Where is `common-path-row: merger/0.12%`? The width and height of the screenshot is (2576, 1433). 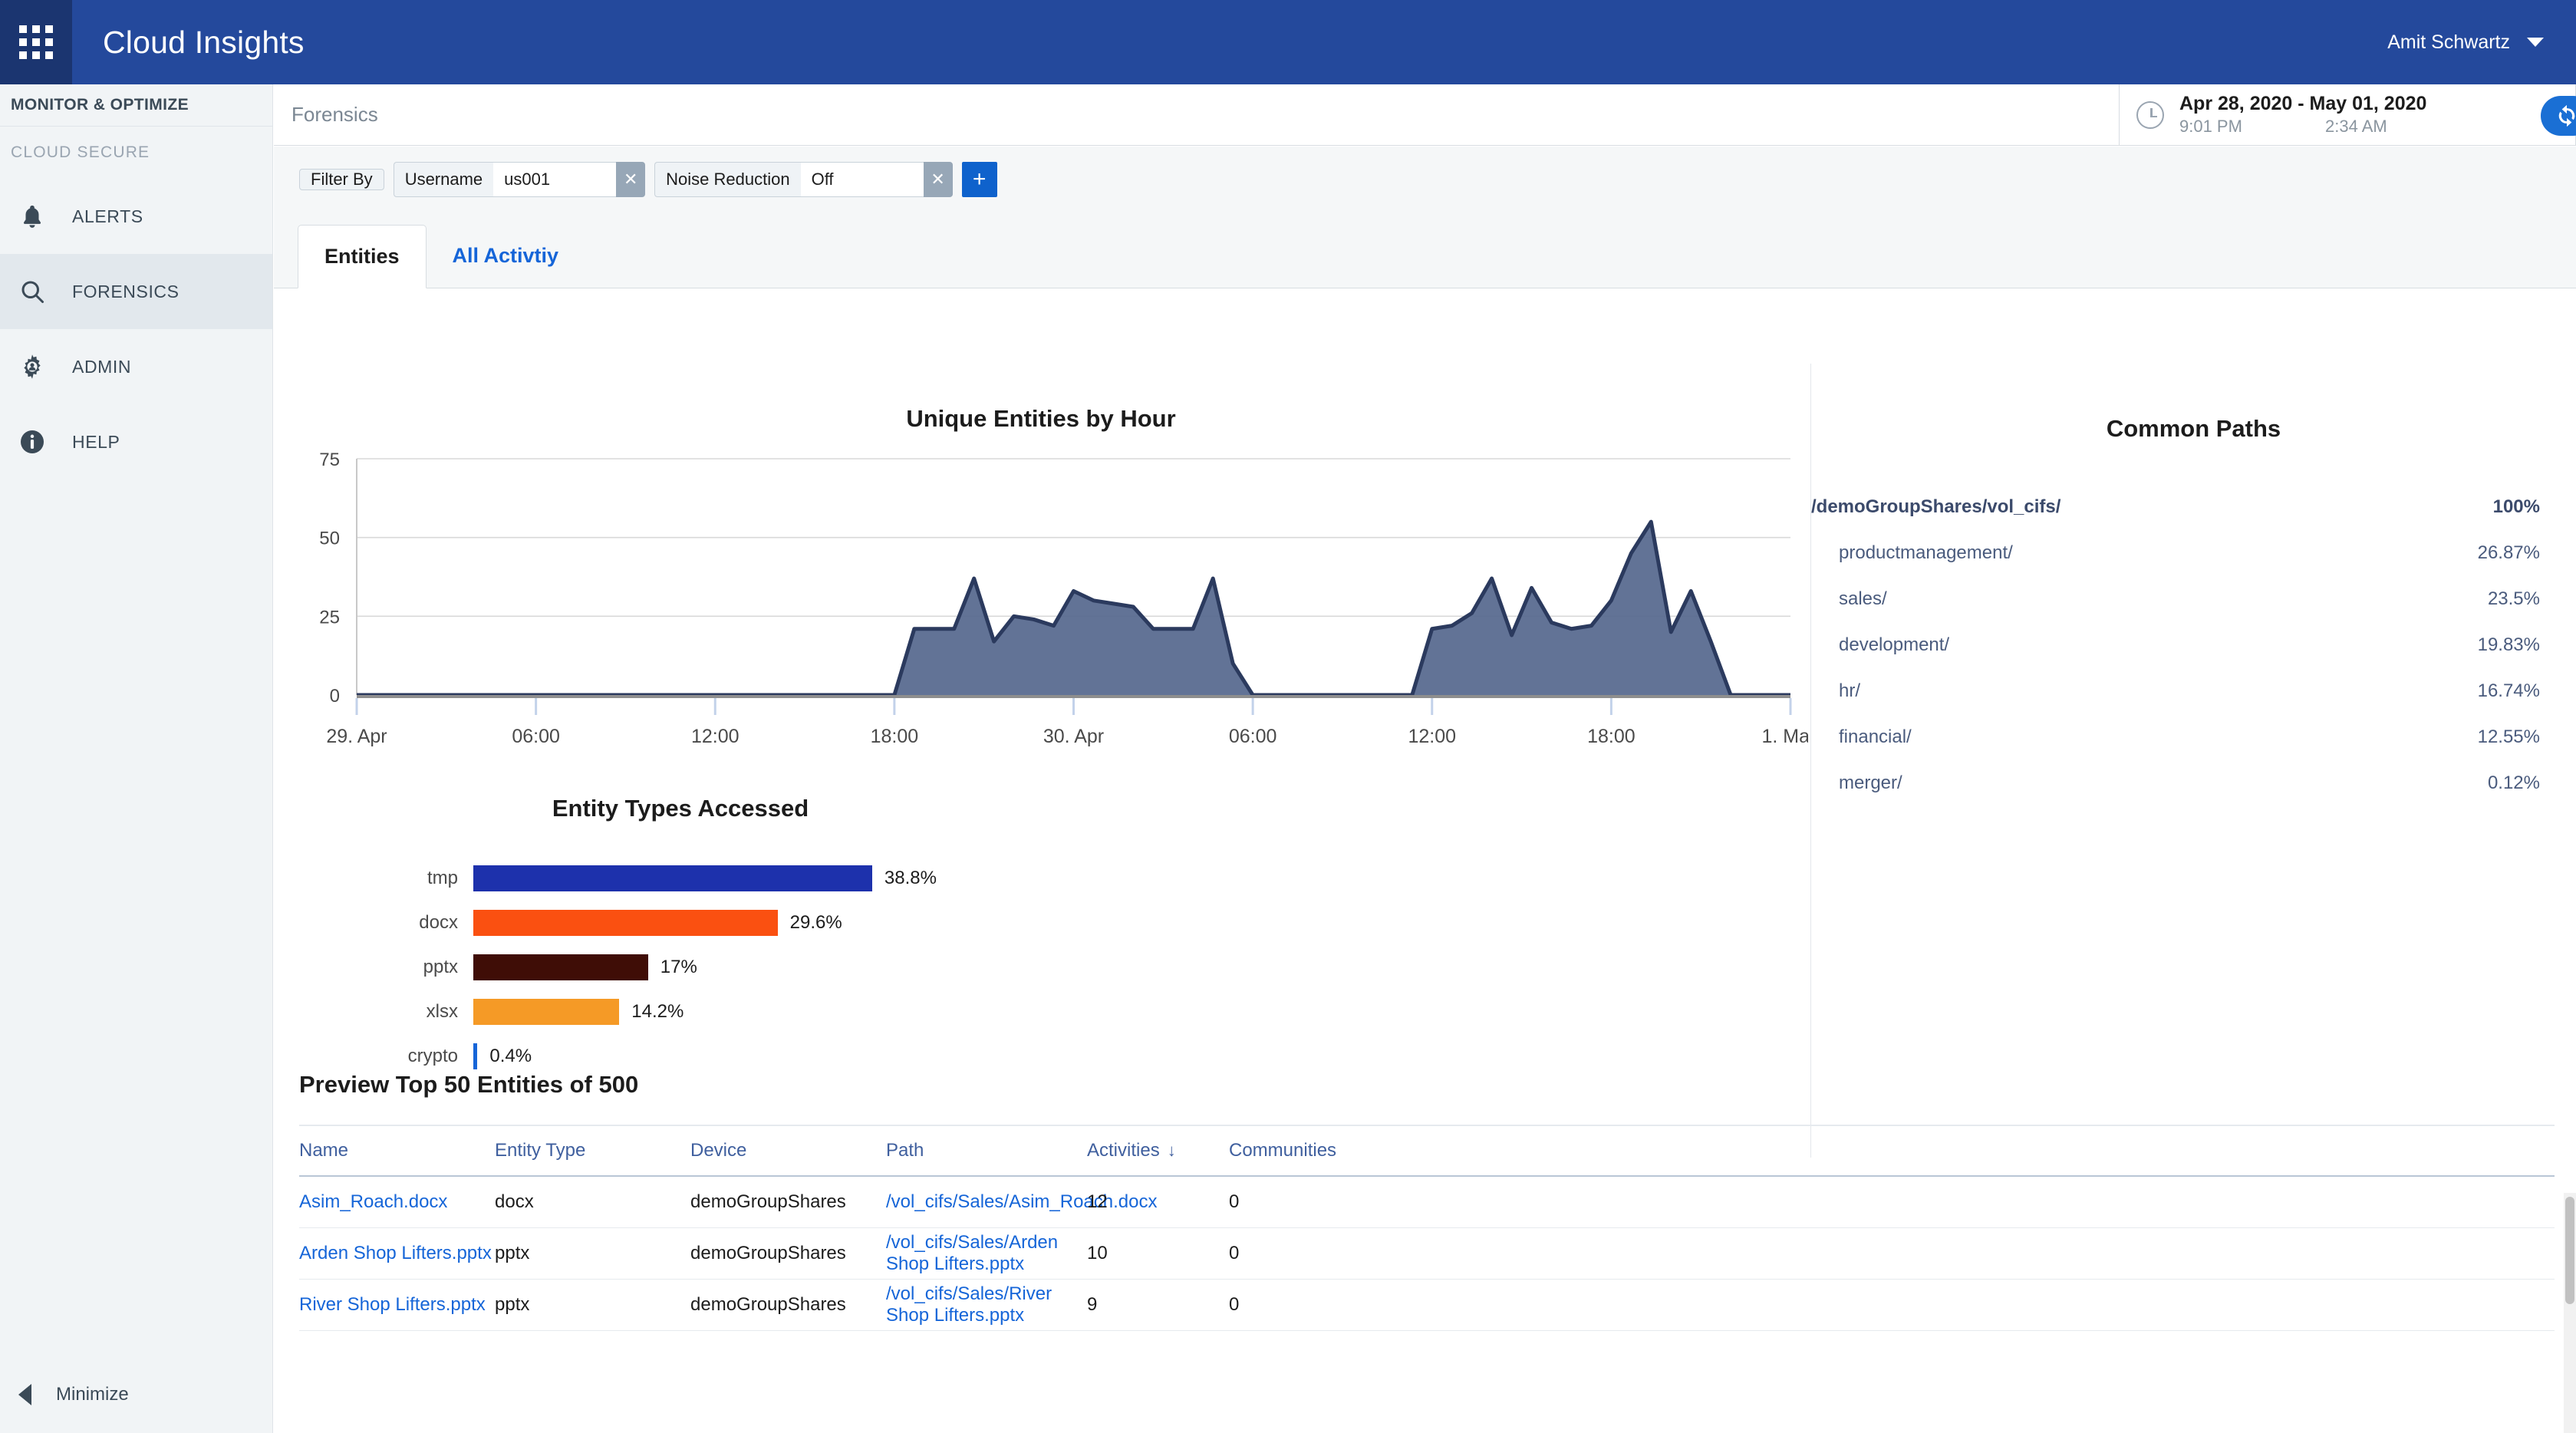
common-path-row: merger/0.12% is located at coordinates (2193, 783).